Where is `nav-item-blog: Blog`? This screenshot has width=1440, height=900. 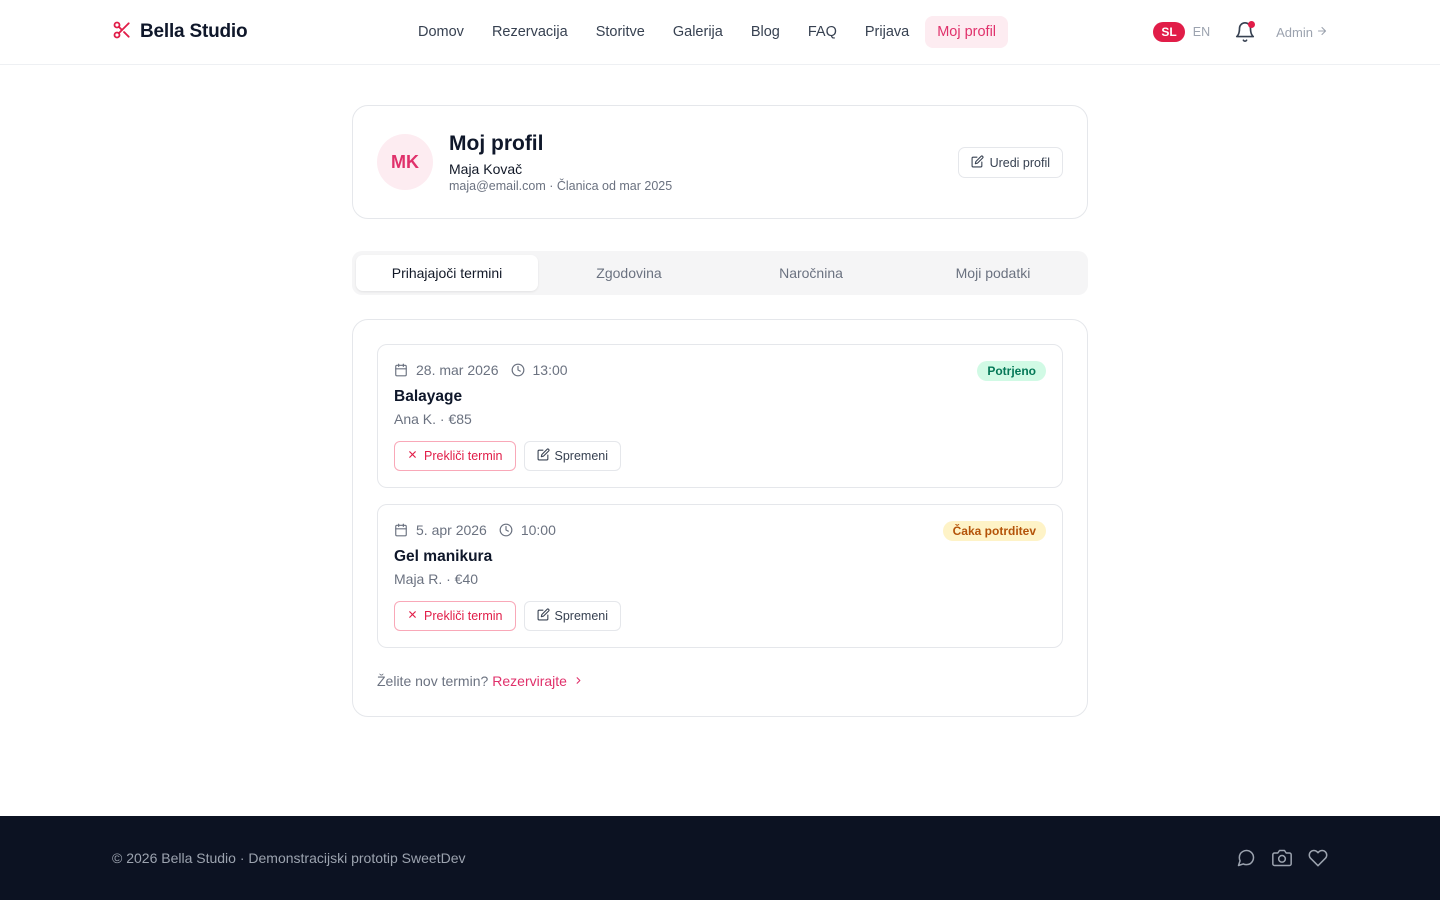 nav-item-blog: Blog is located at coordinates (765, 32).